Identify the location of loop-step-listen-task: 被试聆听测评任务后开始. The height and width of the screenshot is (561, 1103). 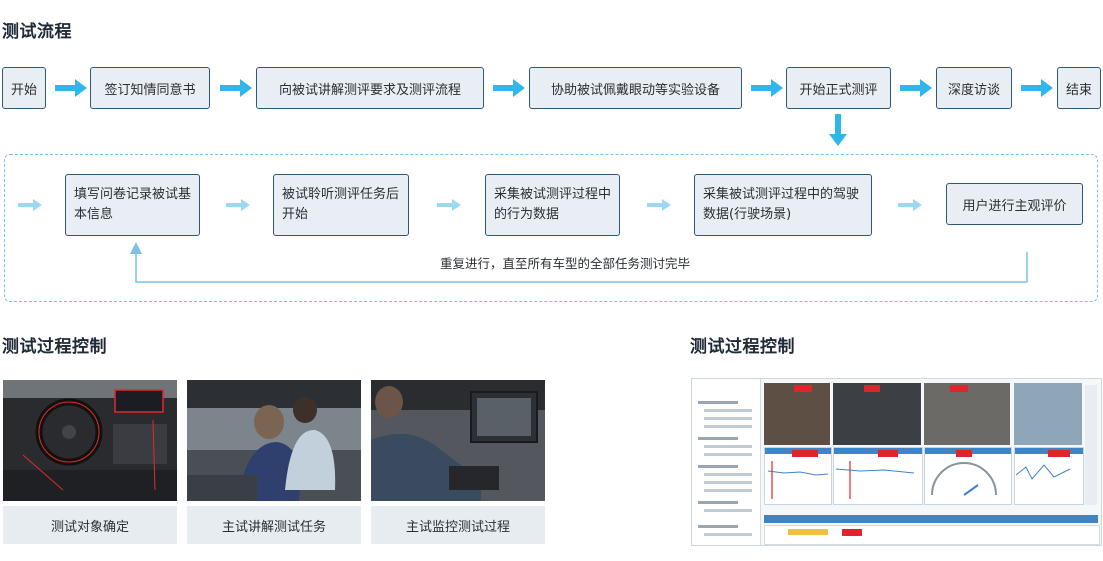
(341, 205).